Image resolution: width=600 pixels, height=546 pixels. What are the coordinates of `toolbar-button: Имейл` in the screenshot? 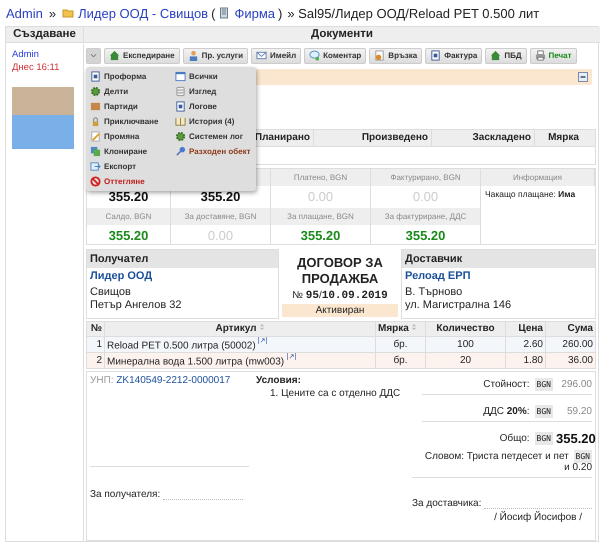 It's located at (276, 56).